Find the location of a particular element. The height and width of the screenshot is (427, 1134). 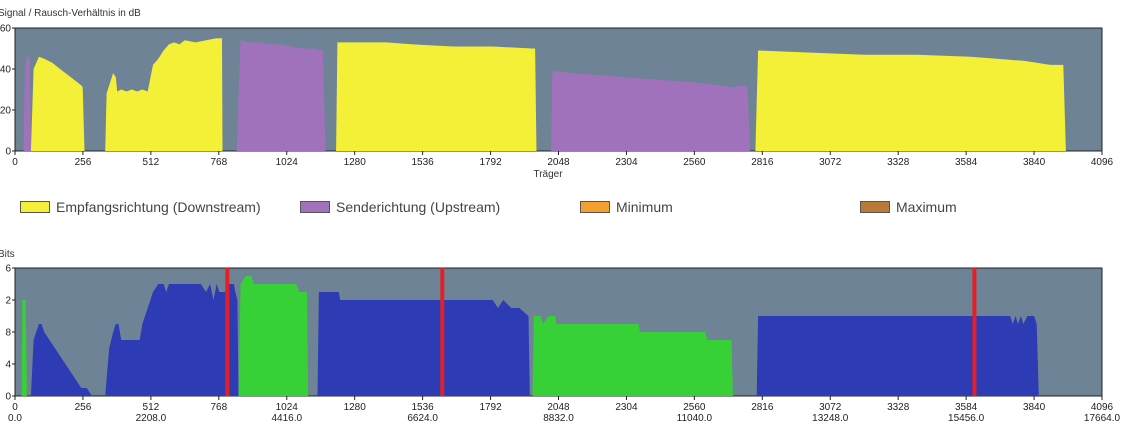

legend-item-downstream: Empfangsrichtung (Downstream) is located at coordinates (140, 207).